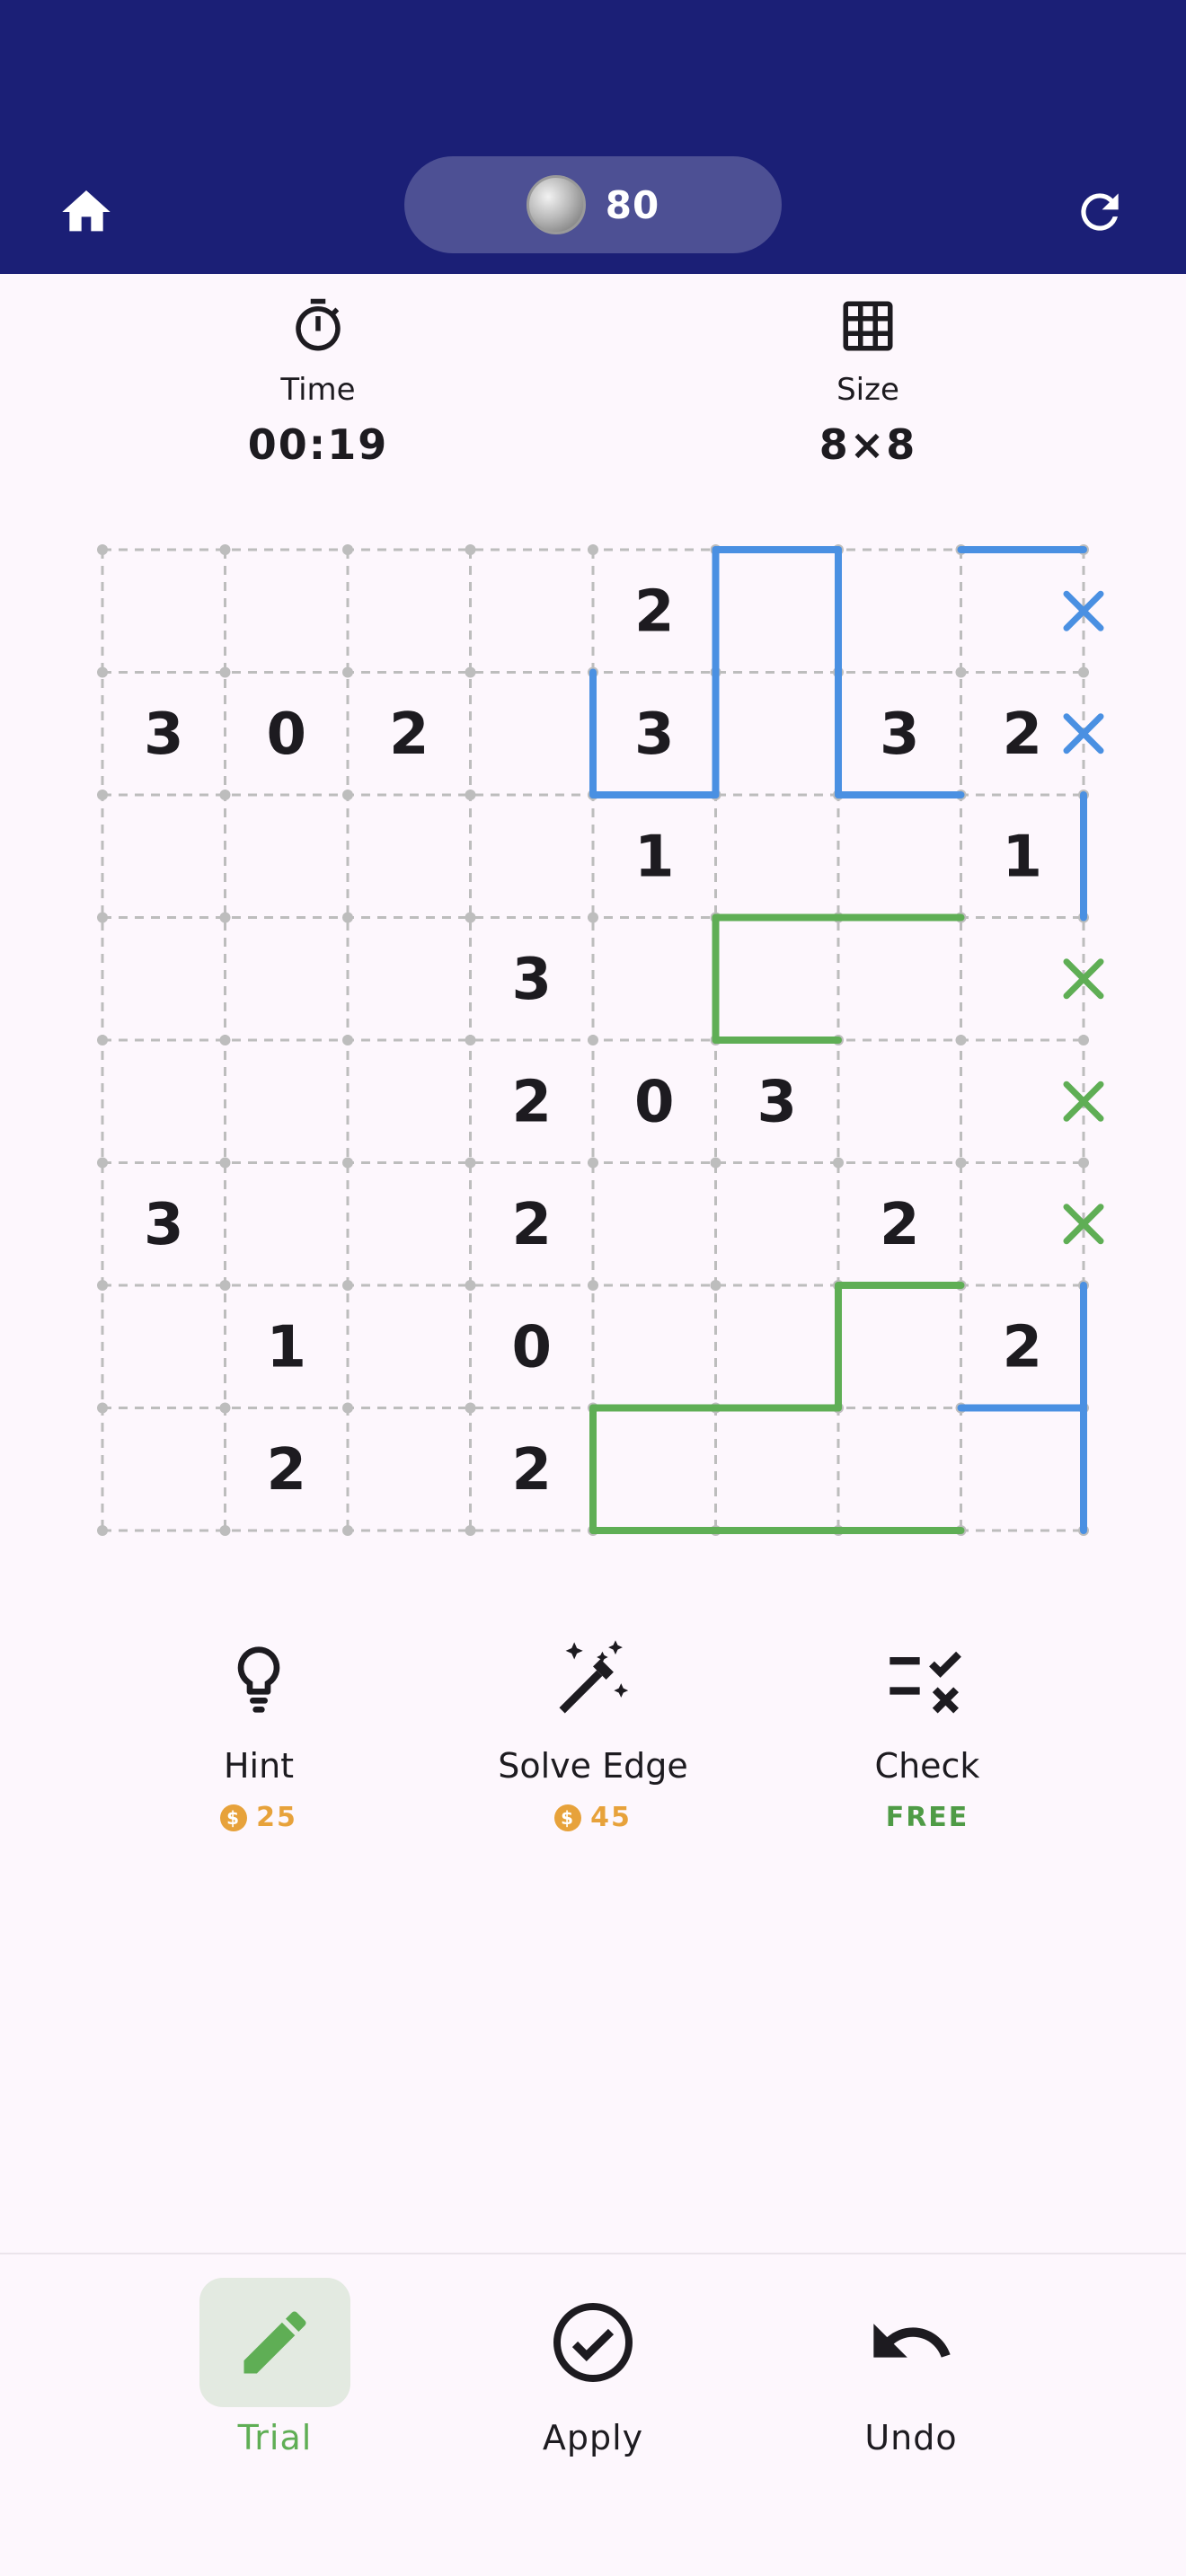 Image resolution: width=1186 pixels, height=2576 pixels. Describe the element at coordinates (911, 2437) in the screenshot. I see `undo-label: Undo` at that location.